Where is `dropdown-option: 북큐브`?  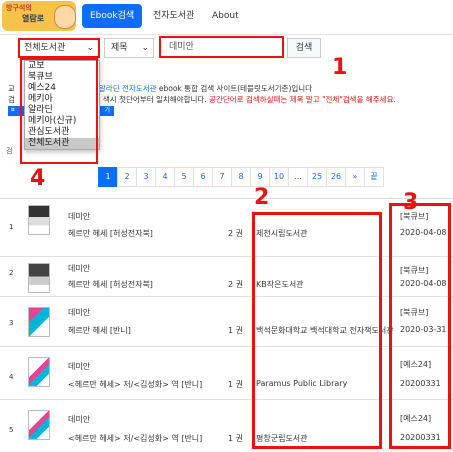
dropdown-option: 북큐브 is located at coordinates (62, 77).